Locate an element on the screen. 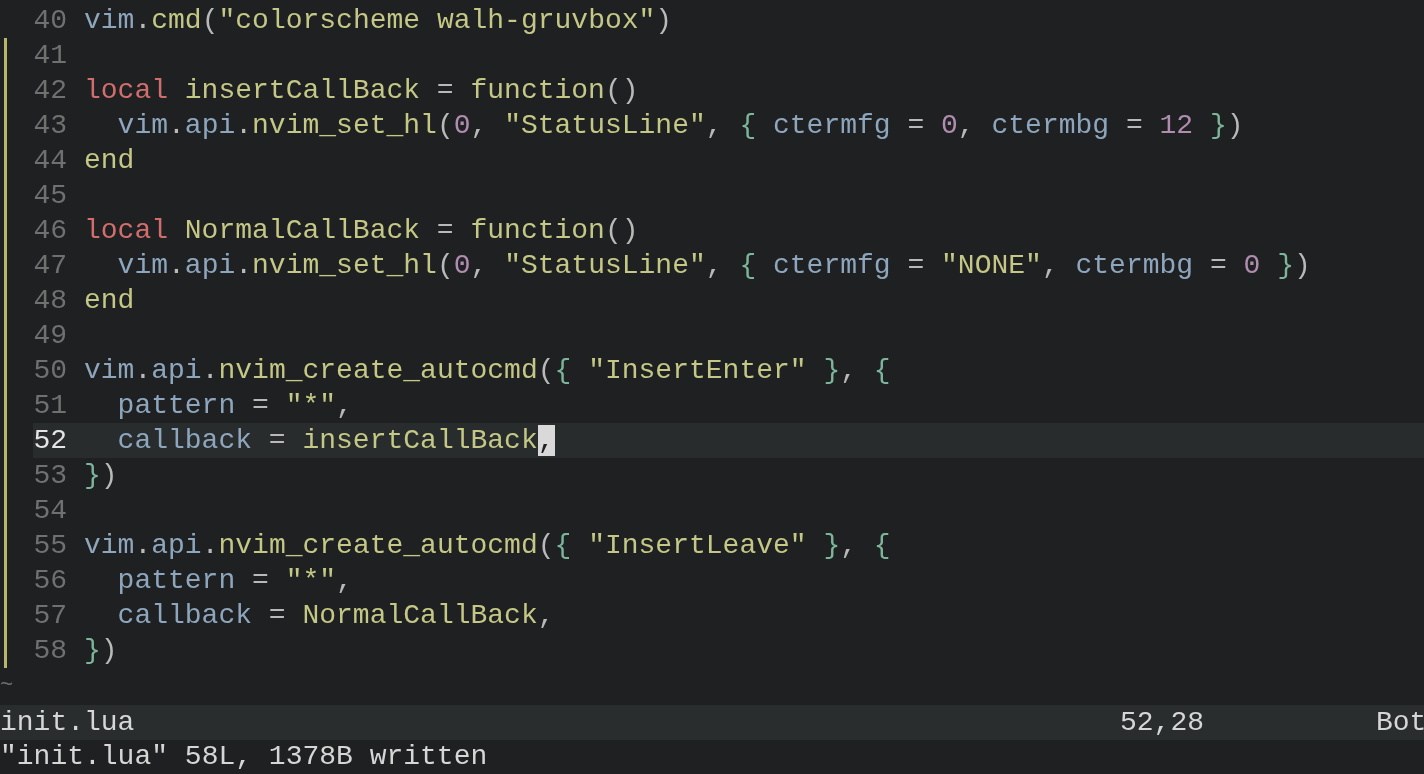 Image resolution: width=1424 pixels, height=774 pixels. empty-line-marker: ~ is located at coordinates (7, 686).